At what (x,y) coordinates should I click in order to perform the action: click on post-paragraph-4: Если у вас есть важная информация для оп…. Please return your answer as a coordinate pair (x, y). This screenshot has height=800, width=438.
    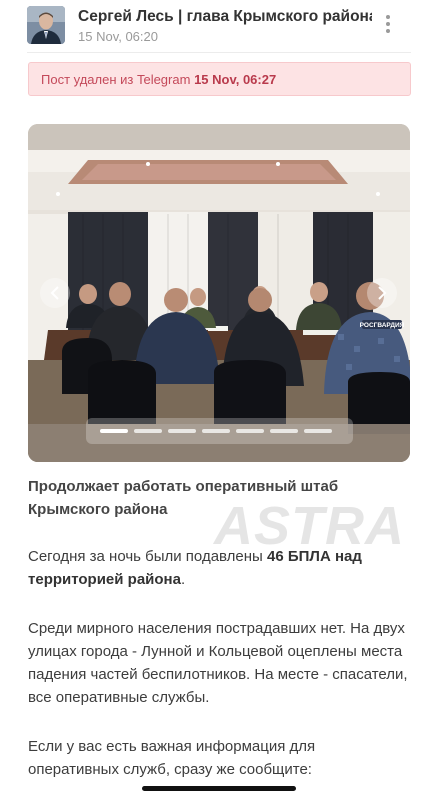
    Looking at the image, I should click on (172, 758).